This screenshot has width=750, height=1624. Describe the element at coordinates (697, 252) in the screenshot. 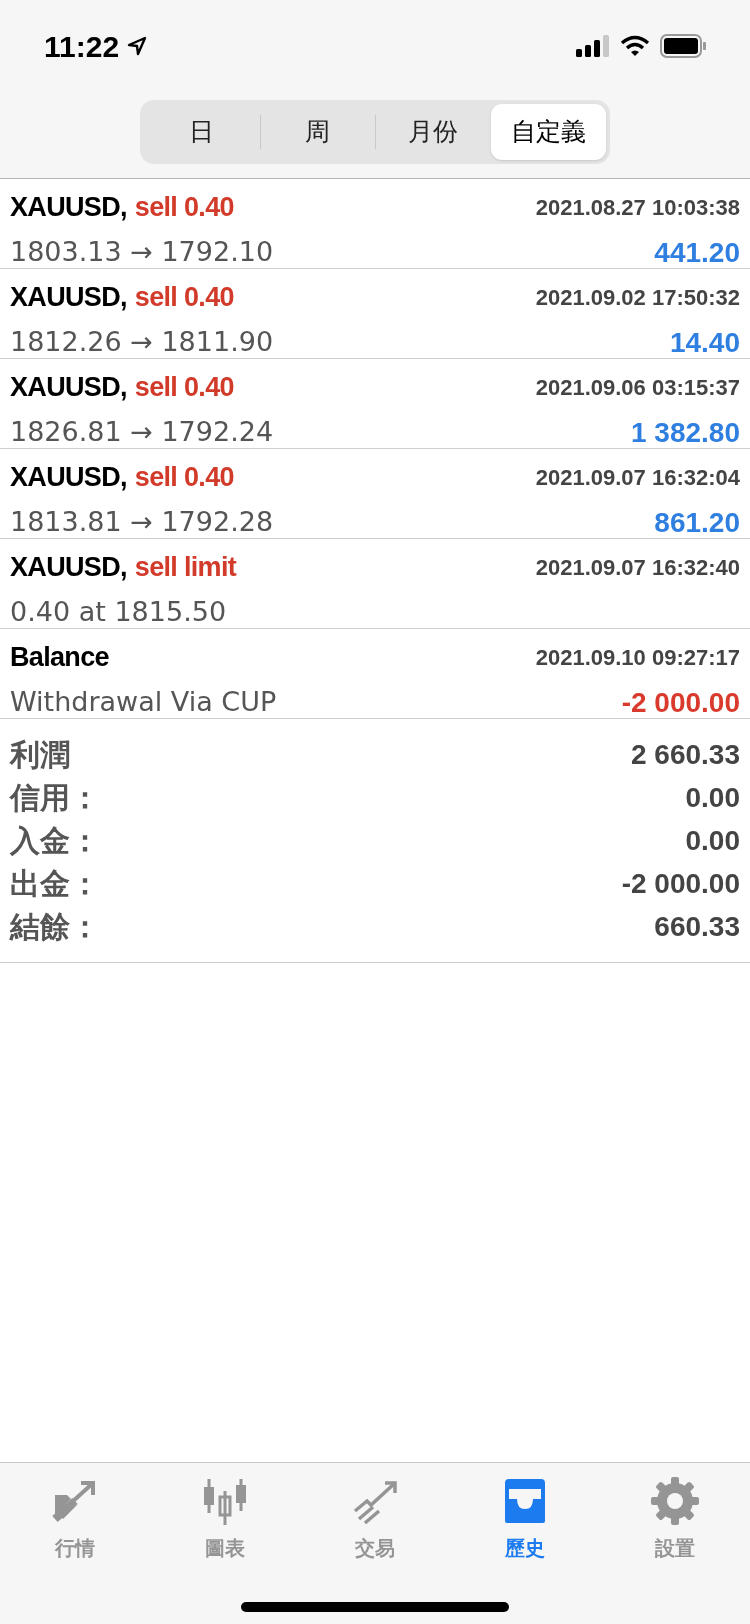

I see `profit-value: 441.20` at that location.